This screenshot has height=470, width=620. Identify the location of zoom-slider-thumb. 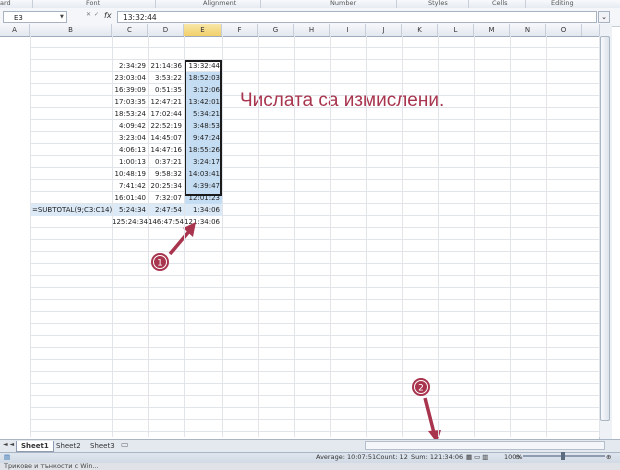
(563, 456).